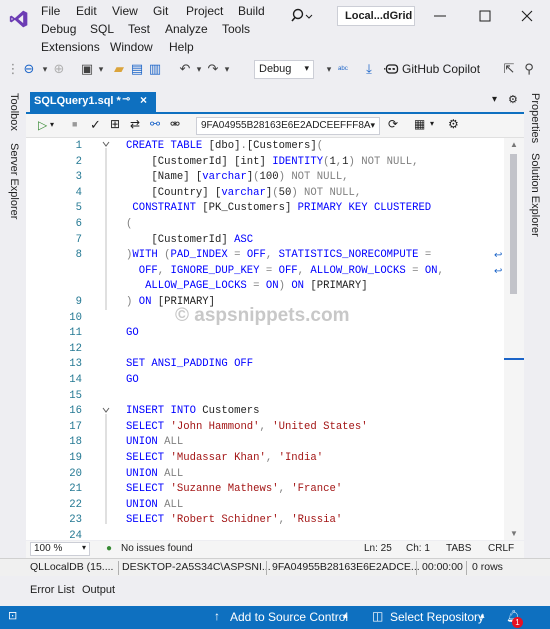 The image size is (550, 629). I want to click on menu-extensions: Extensions, so click(70, 47).